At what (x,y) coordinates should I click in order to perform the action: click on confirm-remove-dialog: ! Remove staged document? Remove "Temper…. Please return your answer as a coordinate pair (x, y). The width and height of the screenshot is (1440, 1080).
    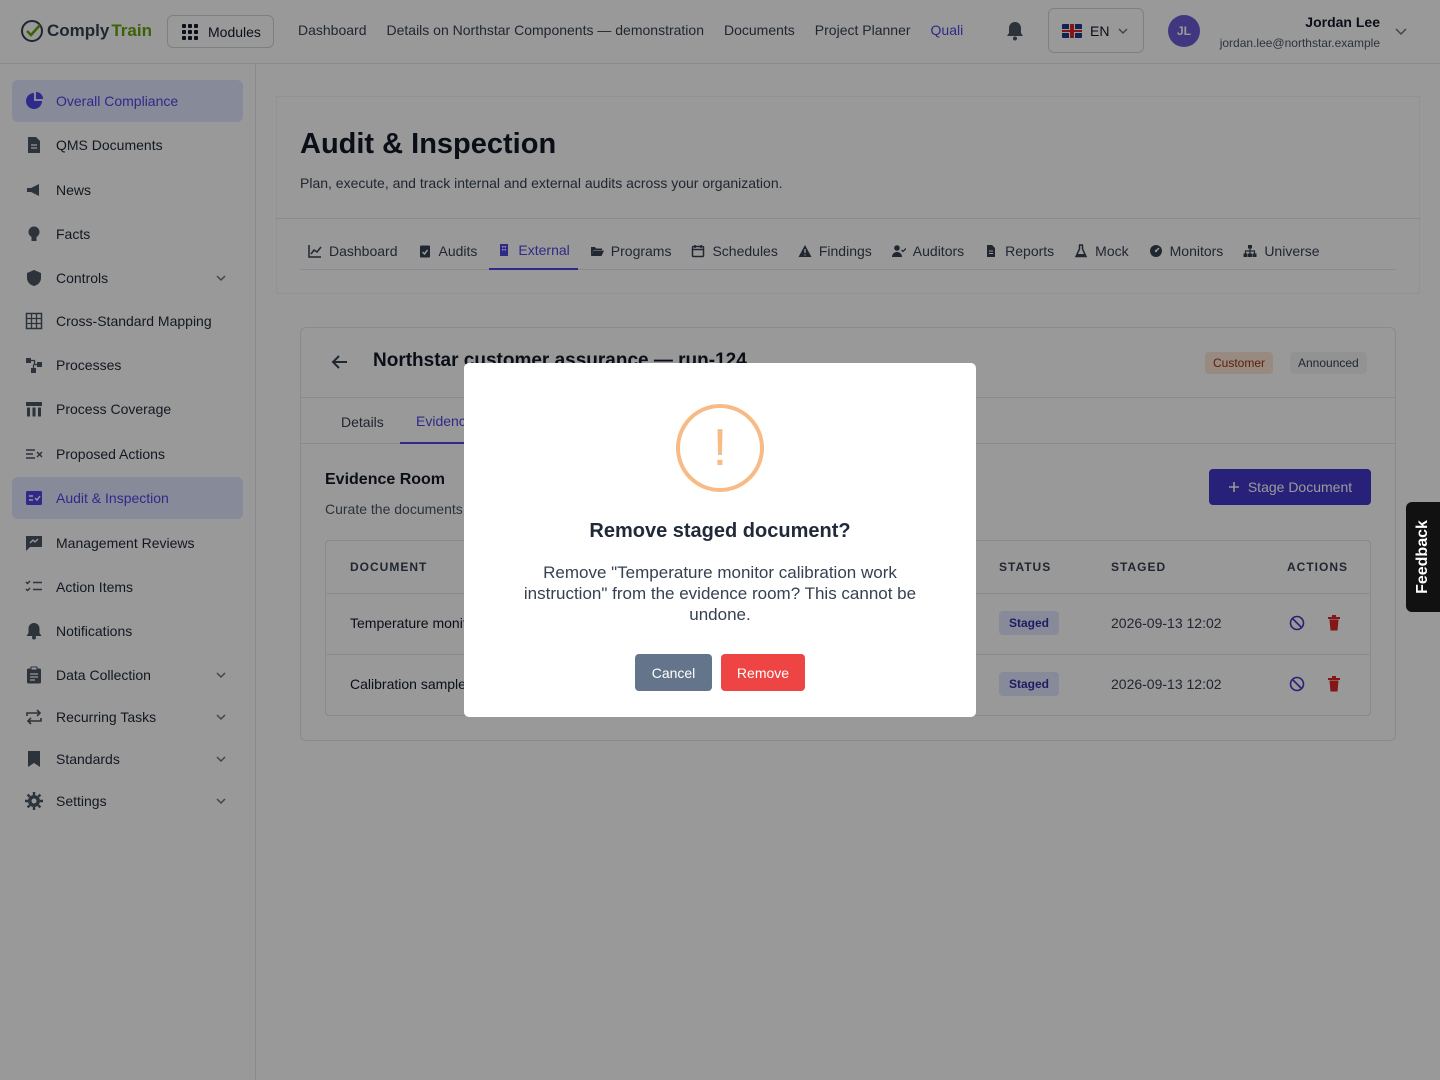
    Looking at the image, I should click on (720, 540).